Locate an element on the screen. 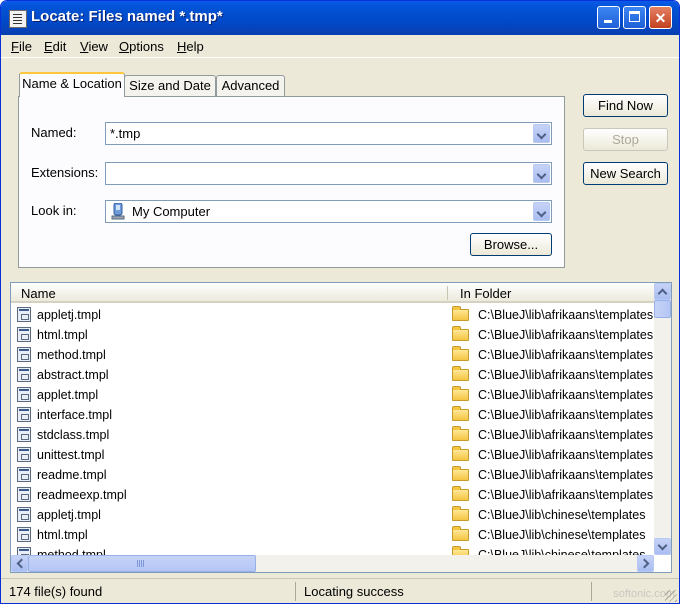  new-search-button: New Search is located at coordinates (625, 173).